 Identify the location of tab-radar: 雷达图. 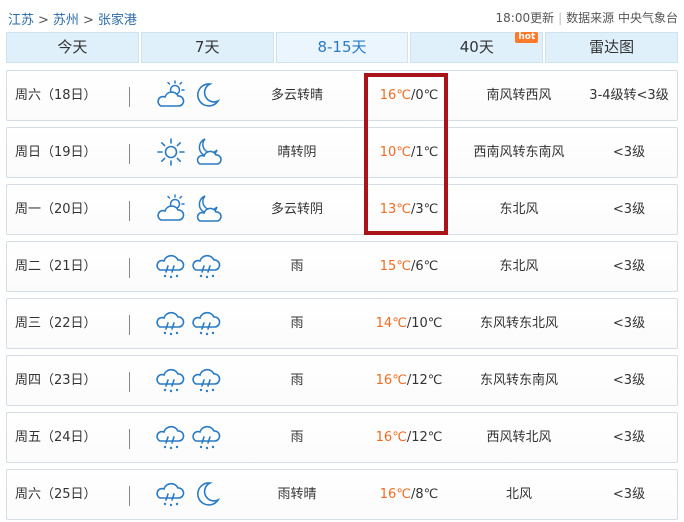
(611, 47).